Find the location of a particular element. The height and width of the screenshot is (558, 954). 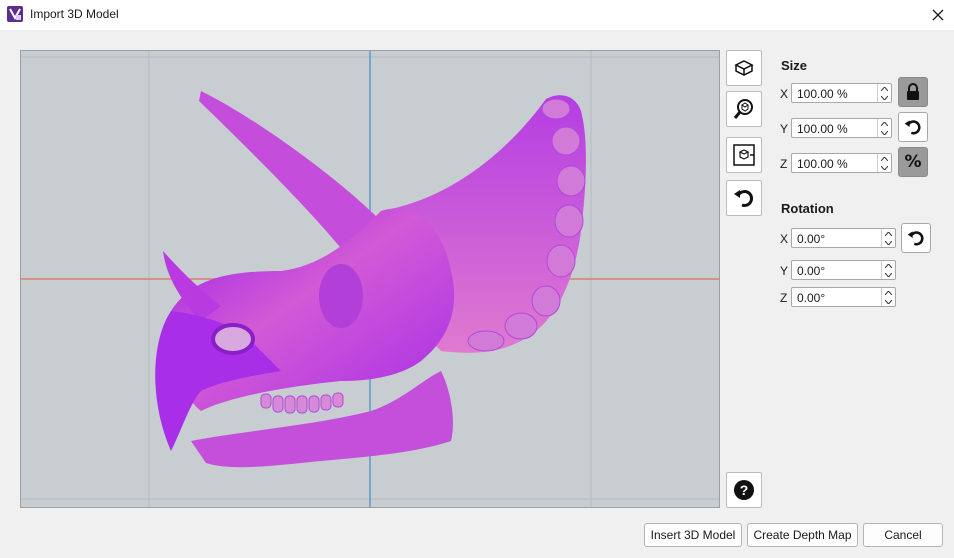

rotation-x-up is located at coordinates (888, 233).